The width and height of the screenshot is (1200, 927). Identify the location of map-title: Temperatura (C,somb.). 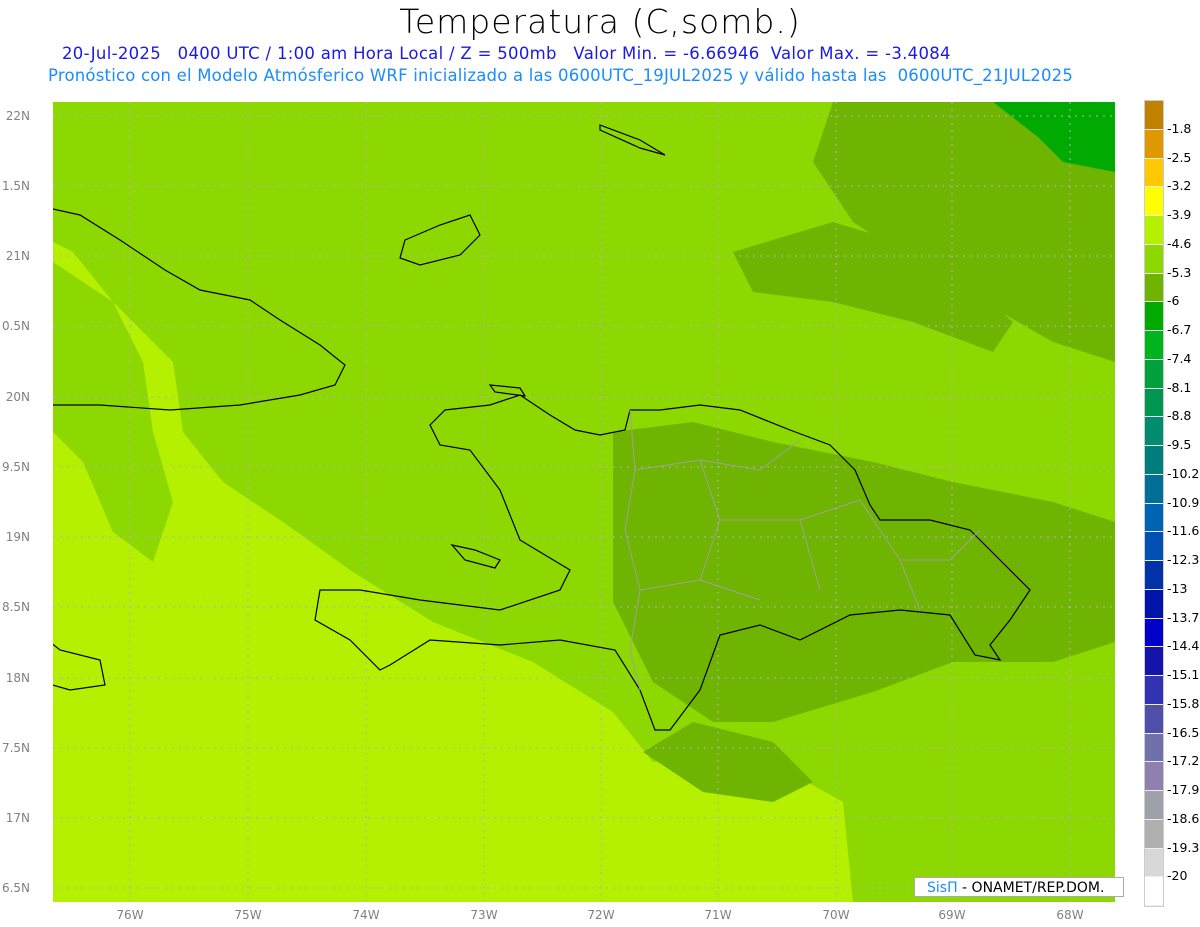
(600, 21).